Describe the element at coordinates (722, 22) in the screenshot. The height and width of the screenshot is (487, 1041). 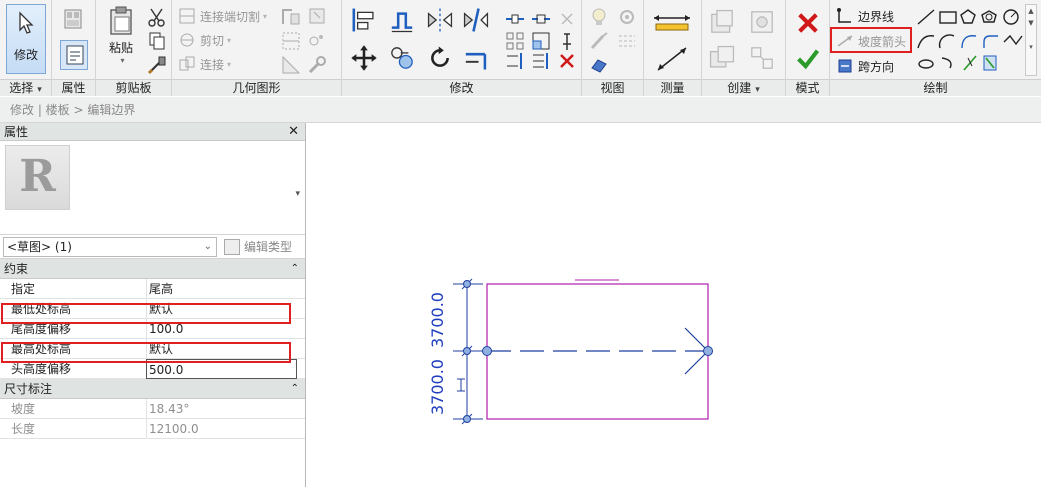
I see `create-part-icon` at that location.